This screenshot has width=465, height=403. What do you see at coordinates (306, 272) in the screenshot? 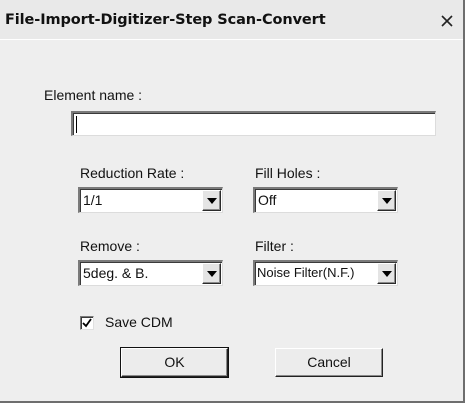
I see `filter-value: Noise Filter(N.F.)` at bounding box center [306, 272].